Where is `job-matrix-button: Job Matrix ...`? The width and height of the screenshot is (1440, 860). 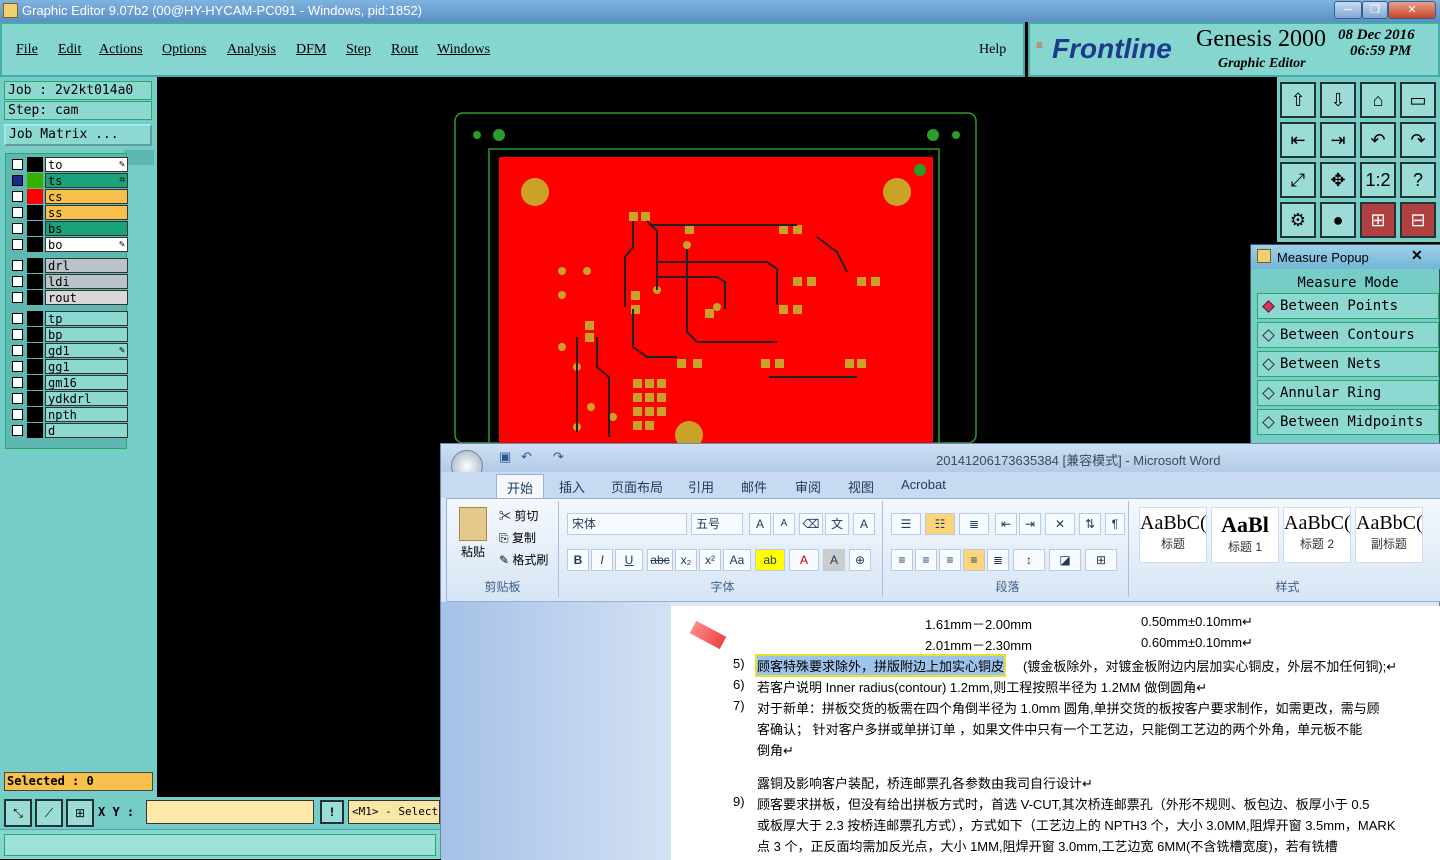 job-matrix-button: Job Matrix ... is located at coordinates (78, 135).